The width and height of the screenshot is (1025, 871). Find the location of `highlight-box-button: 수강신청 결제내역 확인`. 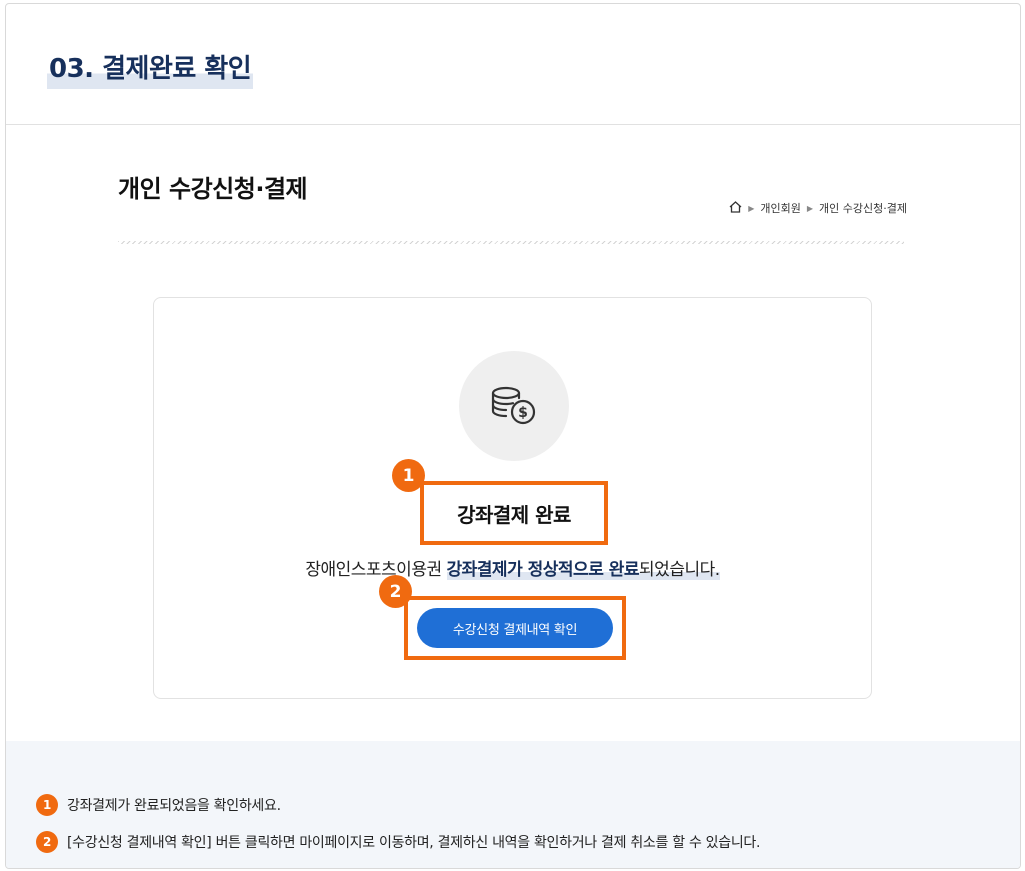

highlight-box-button: 수강신청 결제내역 확인 is located at coordinates (515, 628).